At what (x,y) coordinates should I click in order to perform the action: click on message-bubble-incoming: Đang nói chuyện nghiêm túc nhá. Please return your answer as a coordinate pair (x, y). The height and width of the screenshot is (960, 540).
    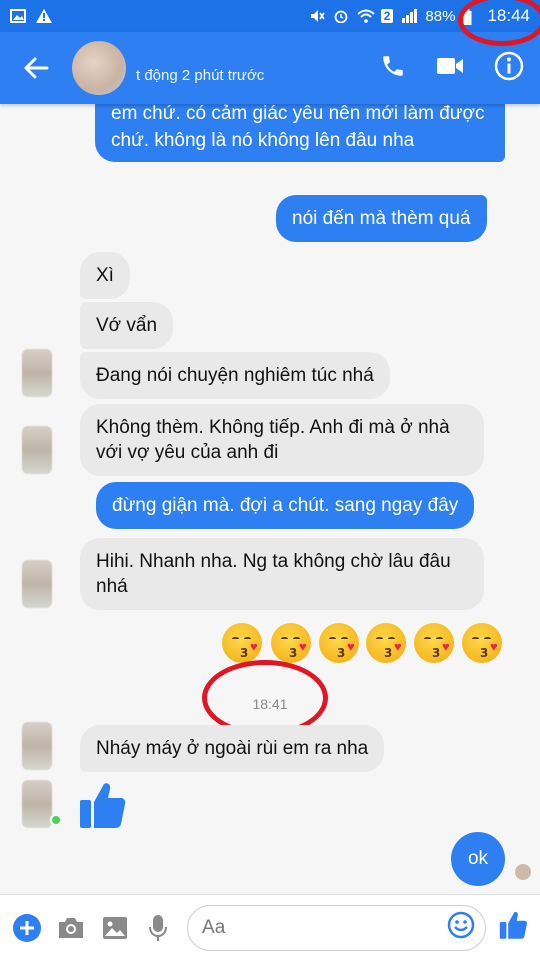
    Looking at the image, I should click on (235, 375).